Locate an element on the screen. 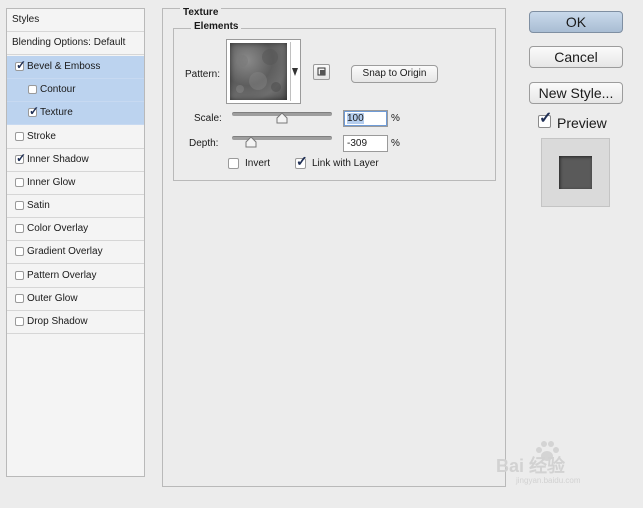 Image resolution: width=643 pixels, height=508 pixels. sidebar-item-label: Drop Shadow is located at coordinates (57, 321).